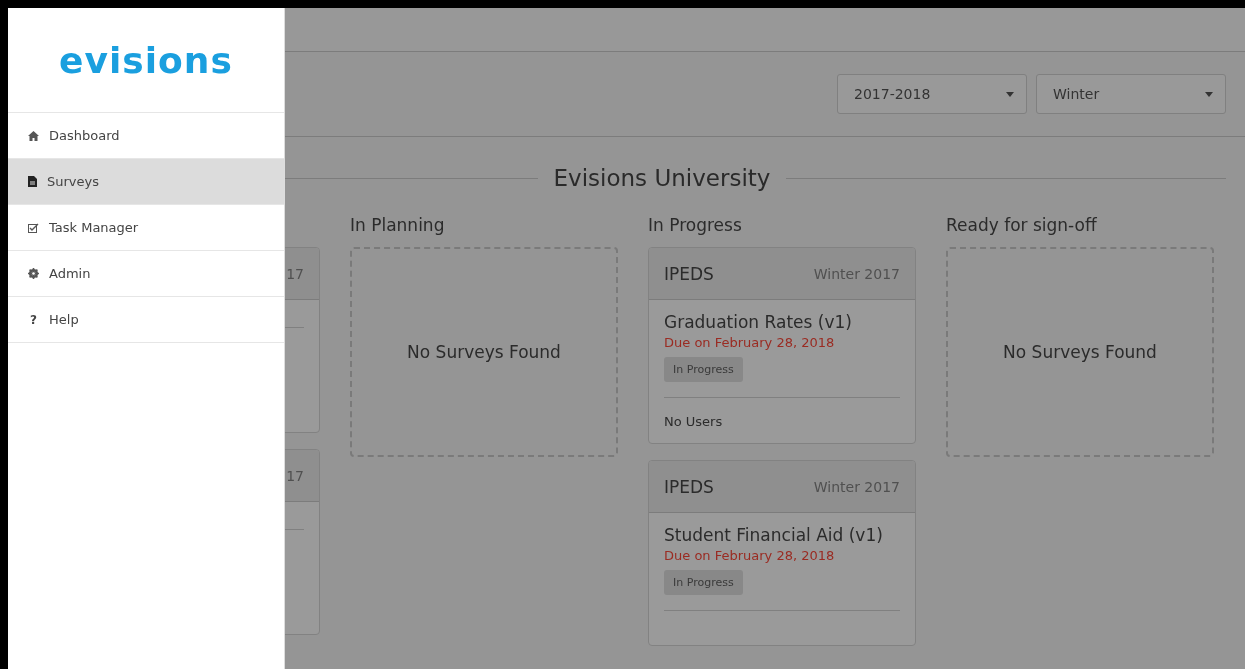 This screenshot has height=669, width=1245. What do you see at coordinates (694, 421) in the screenshot?
I see `users-label: No Users` at bounding box center [694, 421].